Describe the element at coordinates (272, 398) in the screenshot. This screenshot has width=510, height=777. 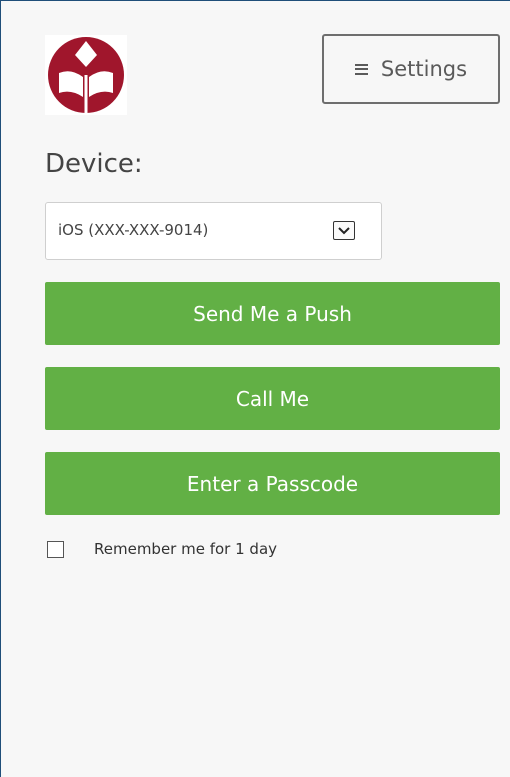
I see `call-me-button: Call Me` at that location.